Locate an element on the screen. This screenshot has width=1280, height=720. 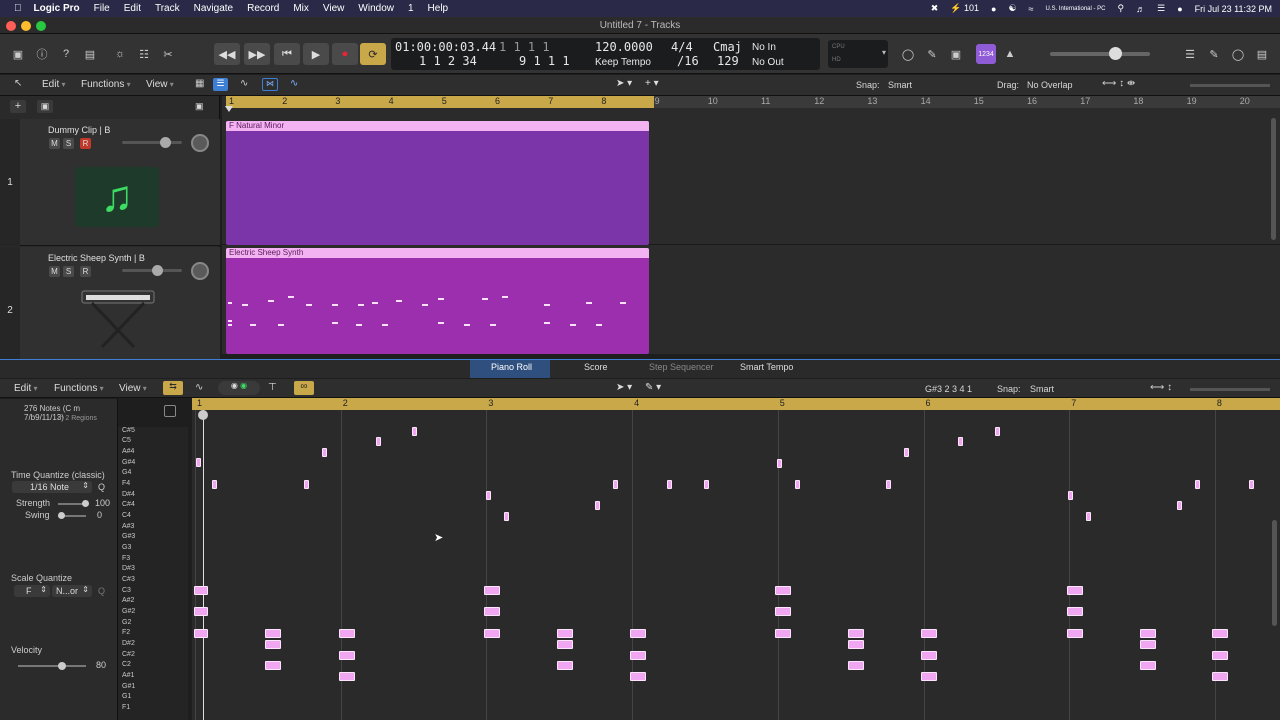
tracks-edit-menu: Edit is located at coordinates (53, 84).